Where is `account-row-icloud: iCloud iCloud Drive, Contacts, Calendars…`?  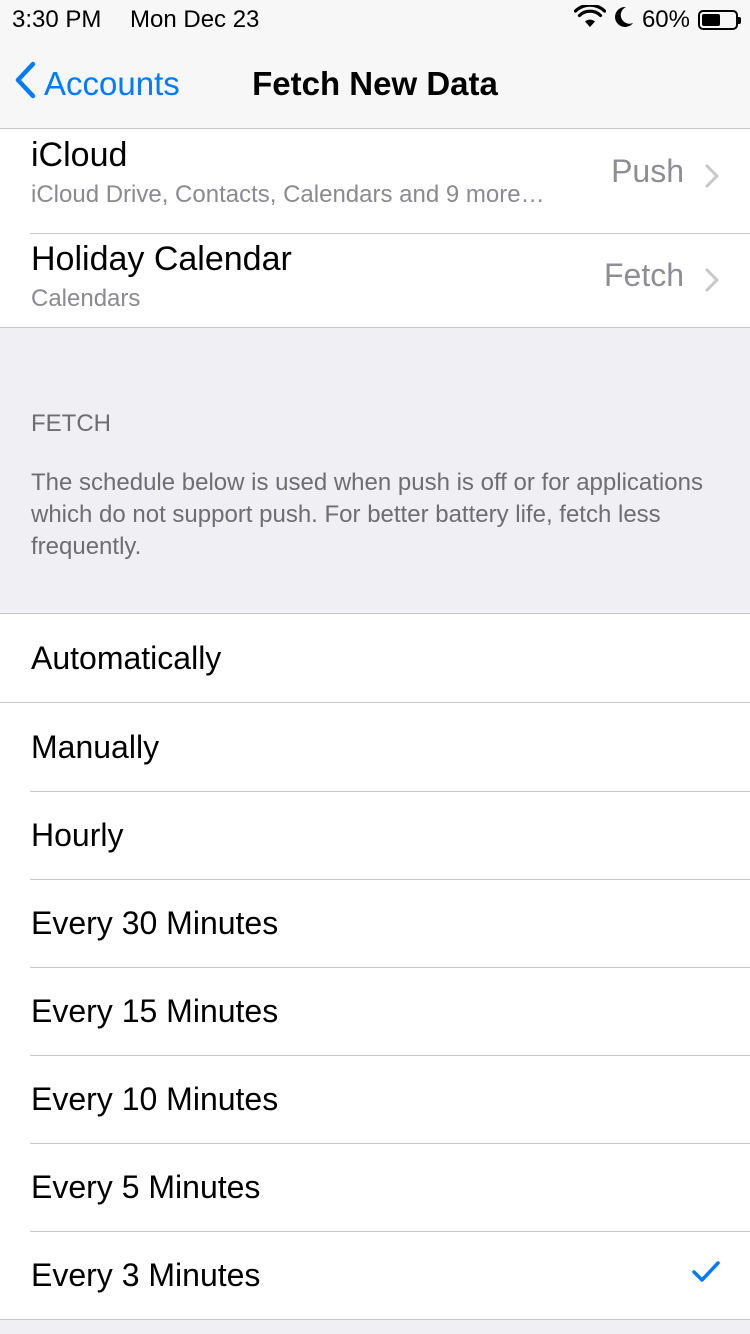
account-row-icloud: iCloud iCloud Drive, Contacts, Calendars… is located at coordinates (375, 181).